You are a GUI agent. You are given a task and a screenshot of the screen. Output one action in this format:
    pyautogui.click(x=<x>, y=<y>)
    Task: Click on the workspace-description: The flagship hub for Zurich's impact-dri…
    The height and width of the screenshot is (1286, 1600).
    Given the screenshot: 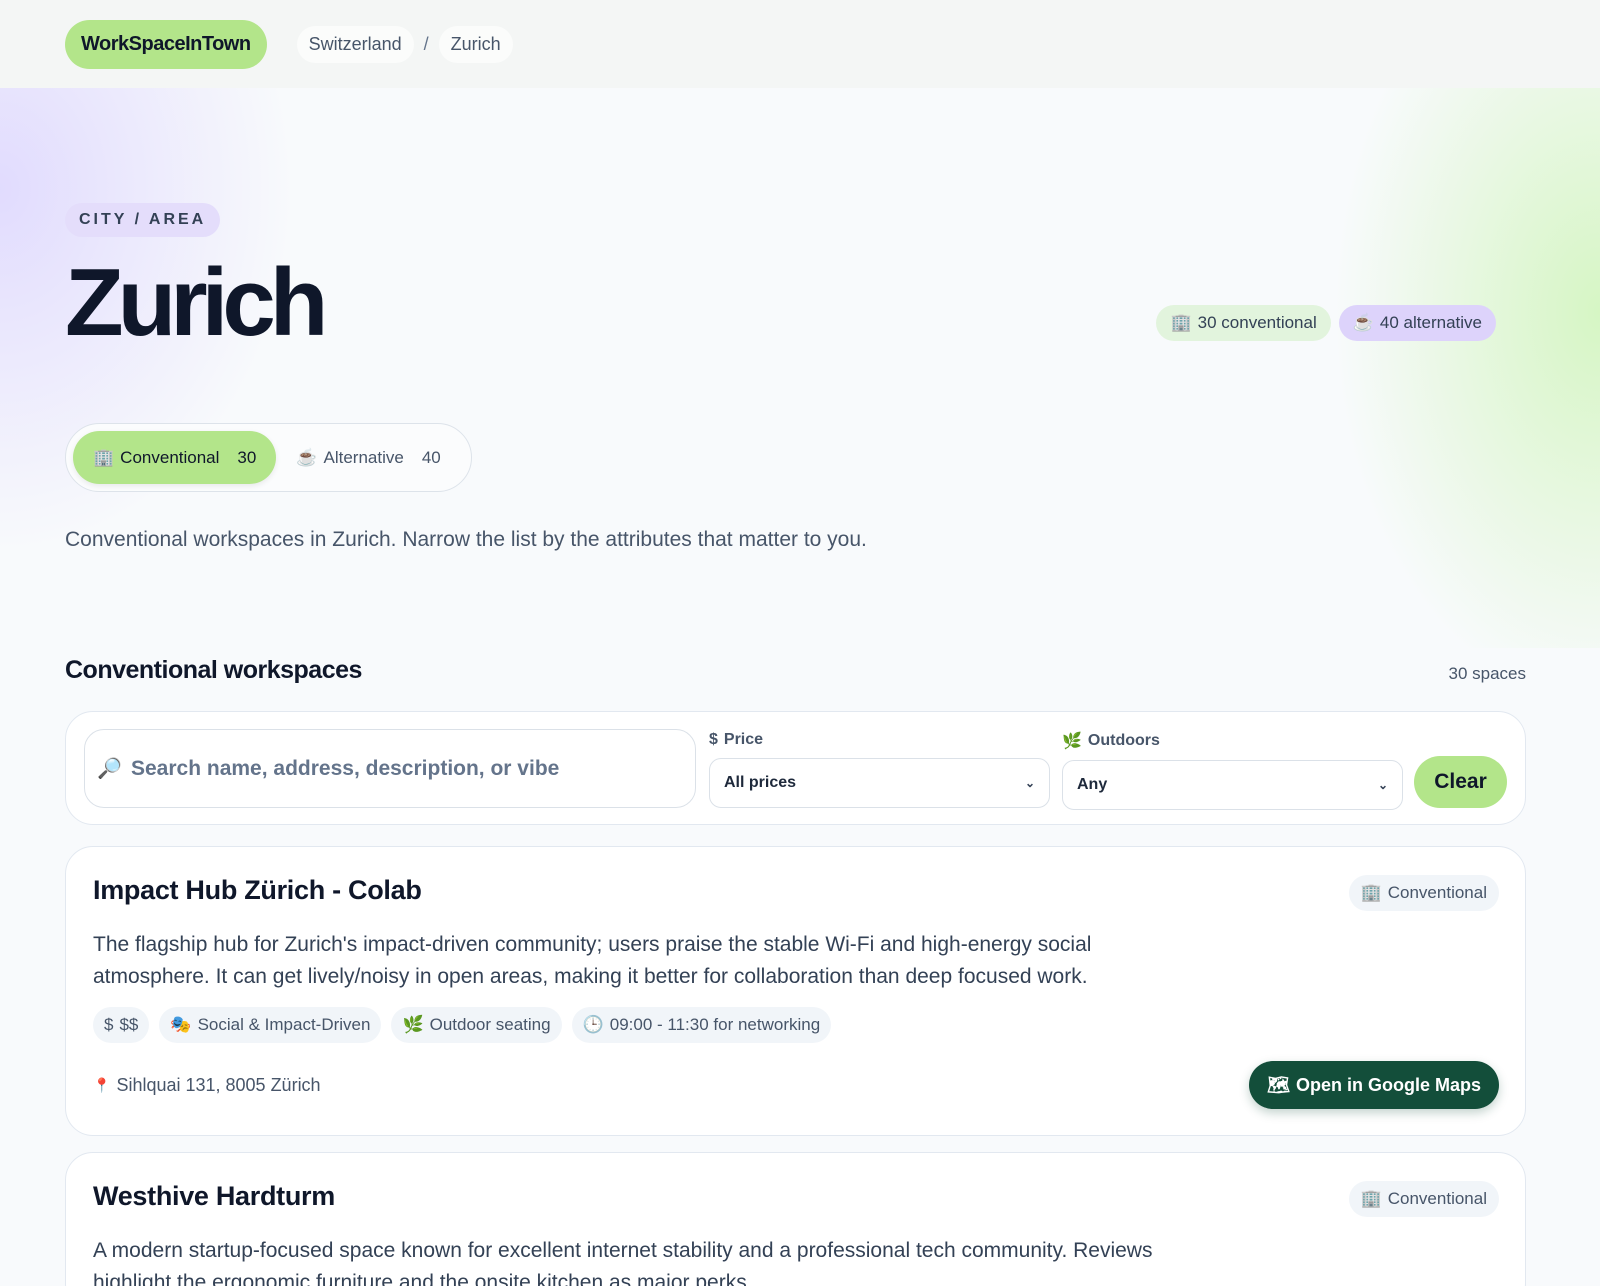 What is the action you would take?
    pyautogui.click(x=592, y=960)
    